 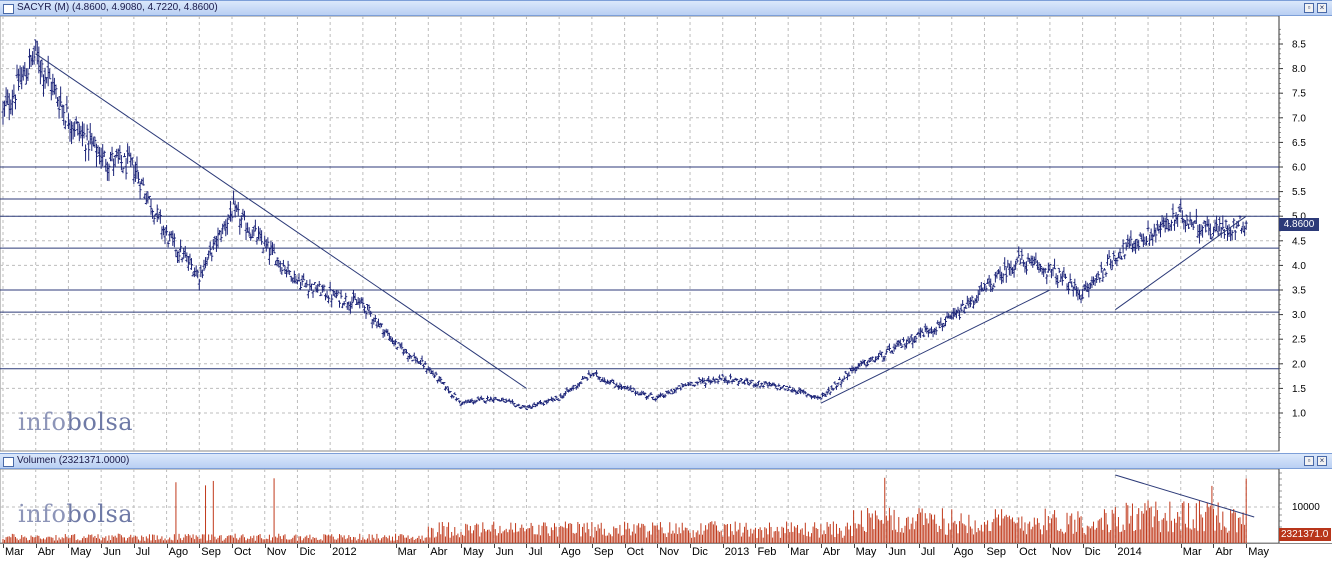 I want to click on infobolsa-watermark-volume: infobolsa, so click(x=75, y=514).